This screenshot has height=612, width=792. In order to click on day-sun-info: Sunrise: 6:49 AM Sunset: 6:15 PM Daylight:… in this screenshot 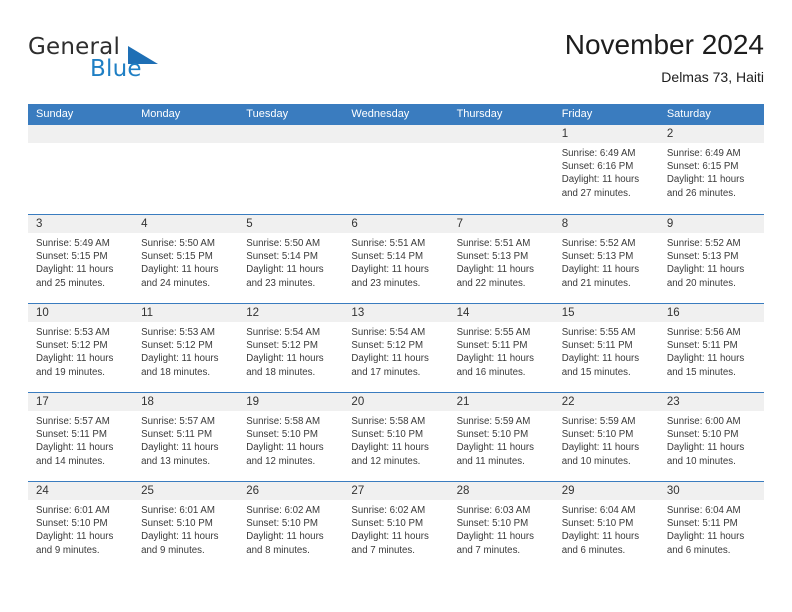, I will do `click(711, 171)`.